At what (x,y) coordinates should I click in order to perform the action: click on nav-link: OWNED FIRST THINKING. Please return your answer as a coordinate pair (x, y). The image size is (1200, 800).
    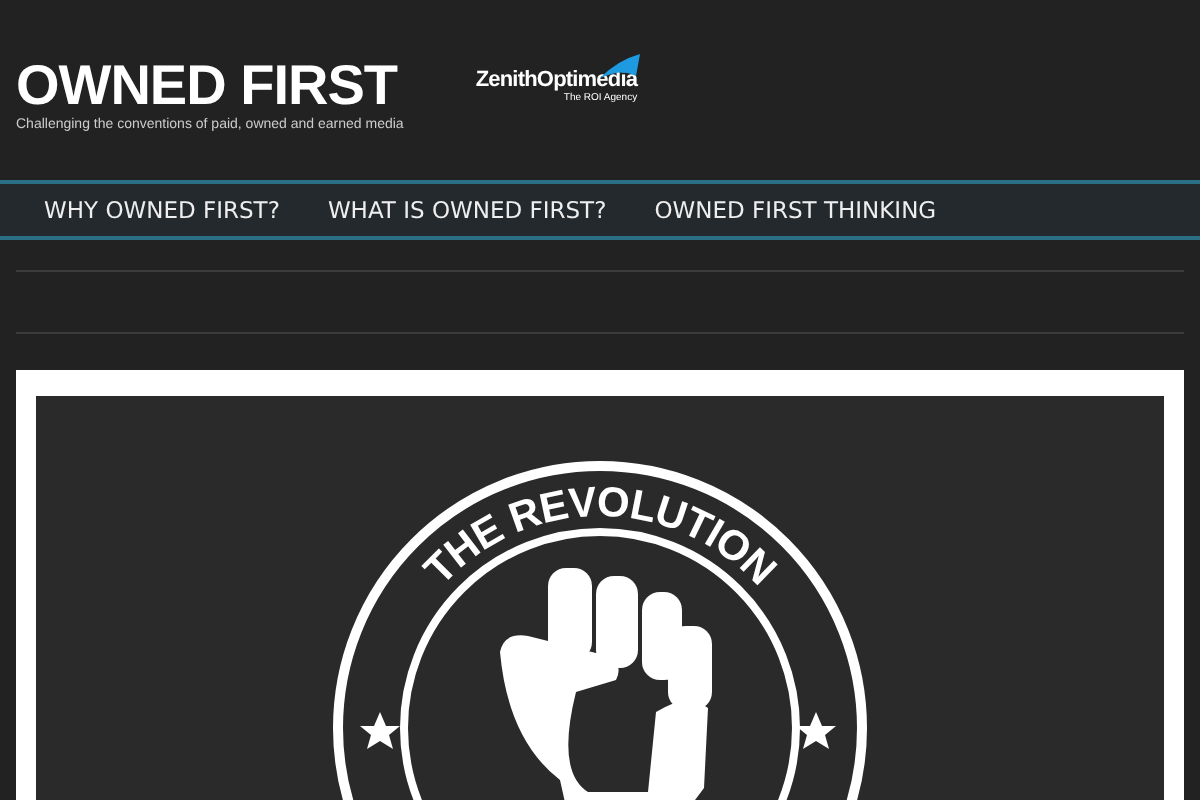
    Looking at the image, I should click on (795, 210).